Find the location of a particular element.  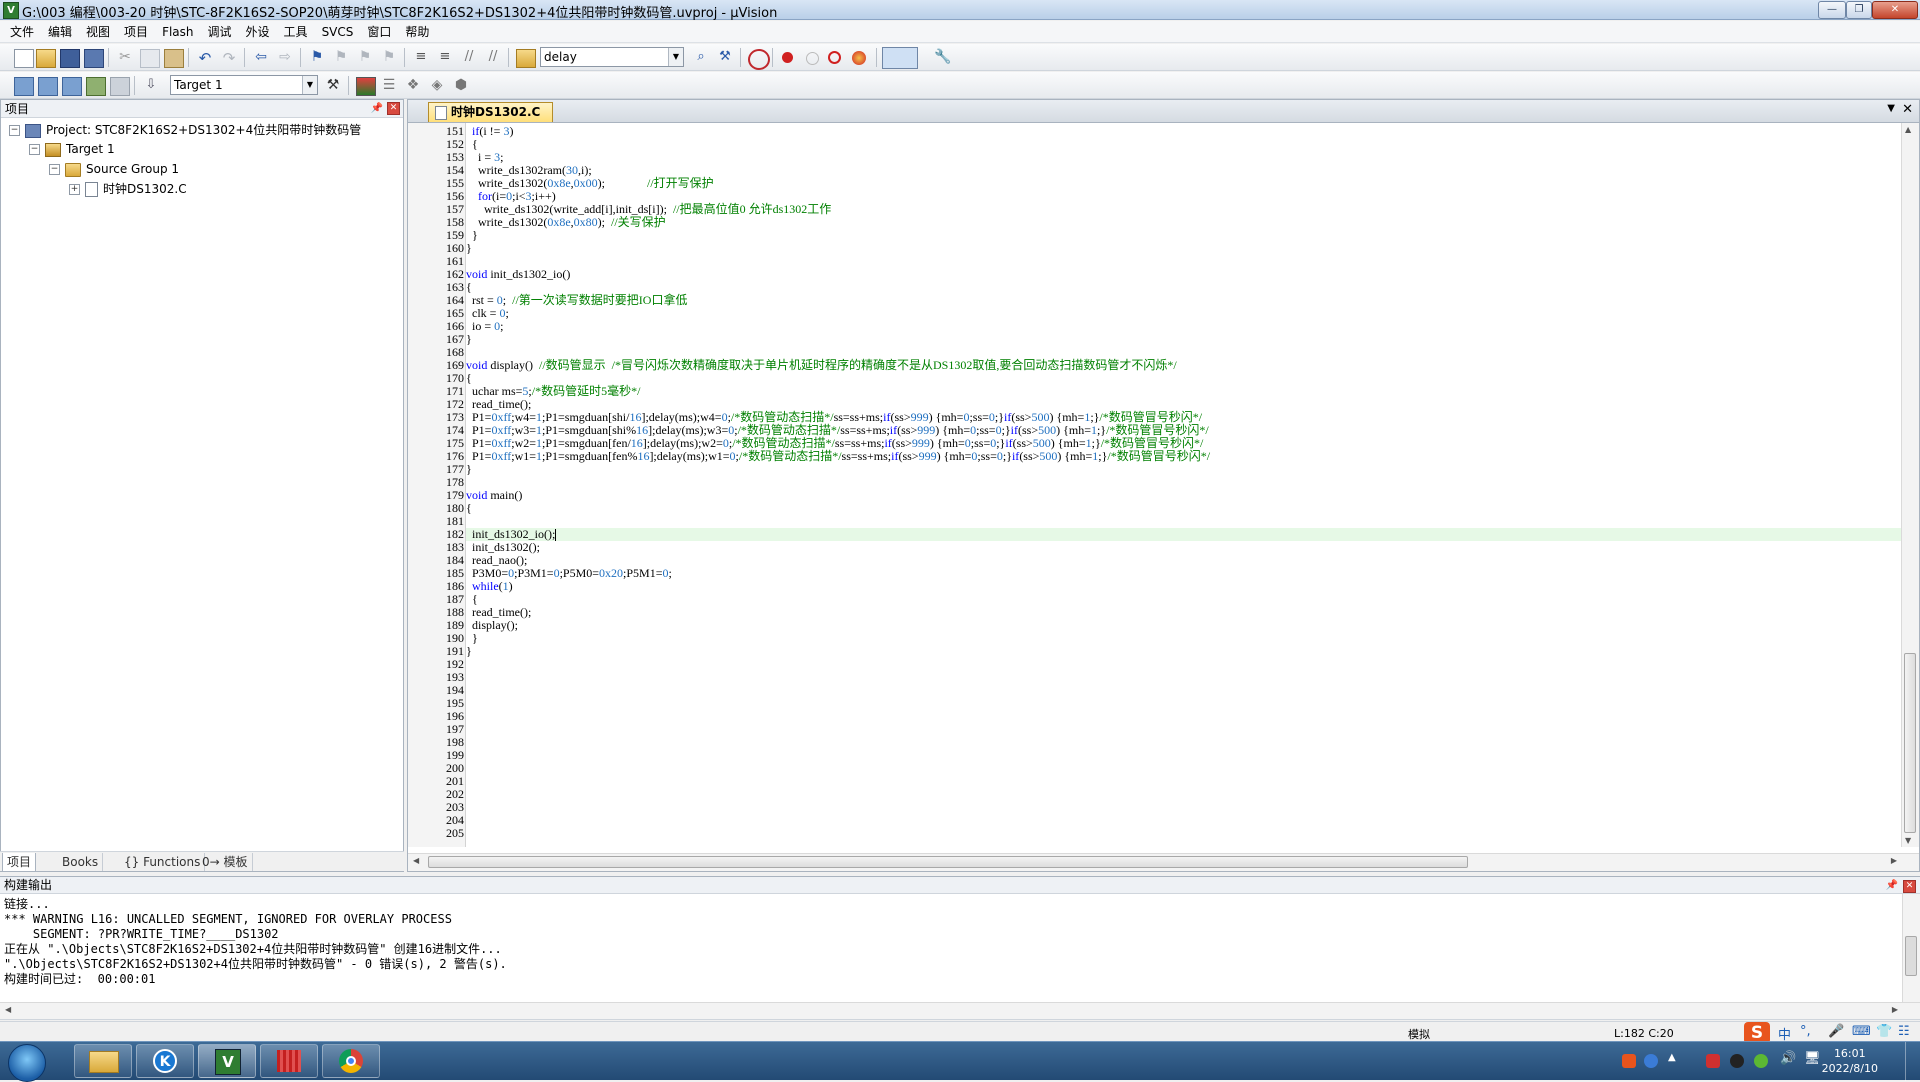

target-options-icon: ⚒ is located at coordinates (333, 85).